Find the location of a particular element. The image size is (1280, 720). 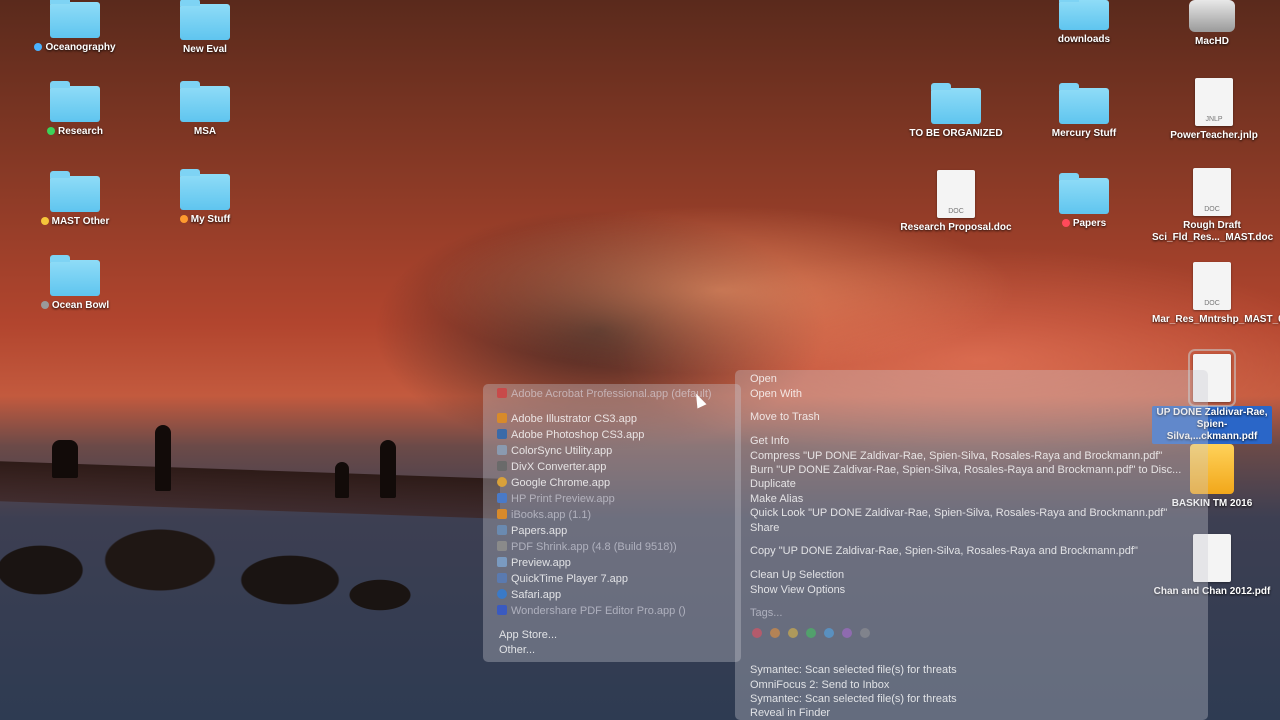

tag-color-green is located at coordinates (811, 633).